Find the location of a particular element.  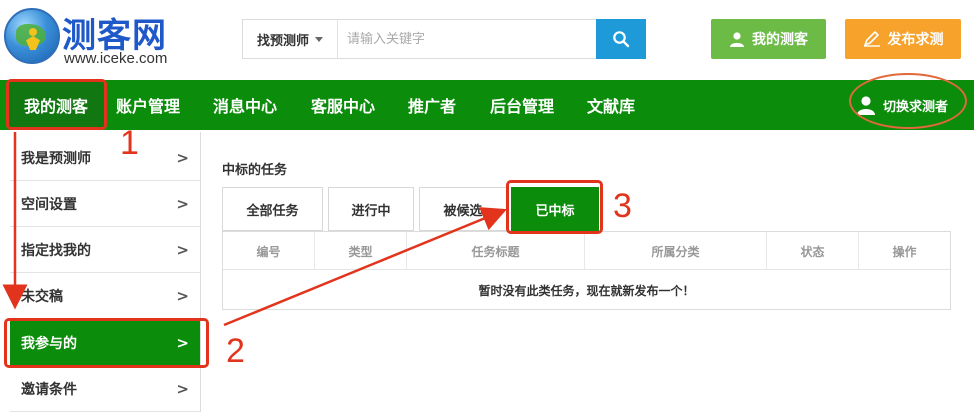

sidebar-item-label: 我是预测师 is located at coordinates (56, 158).